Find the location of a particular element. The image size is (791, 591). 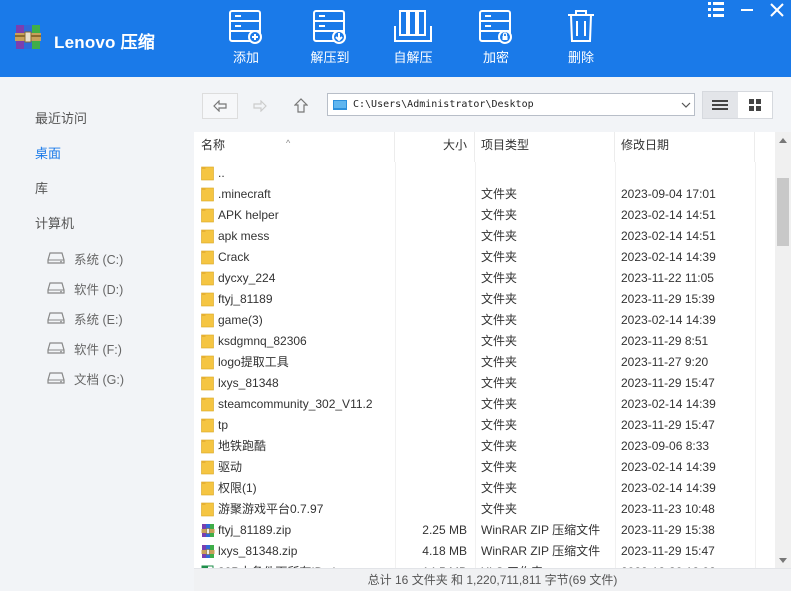

sidebar-item-library: 库 is located at coordinates (41, 187).